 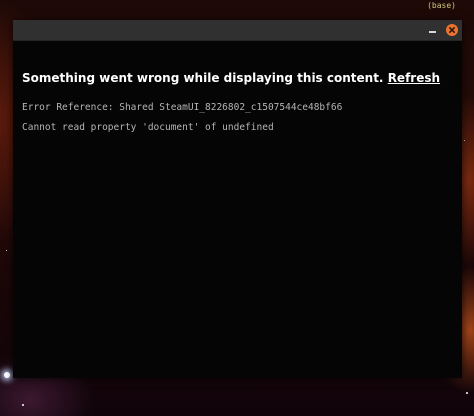 What do you see at coordinates (441, 5) in the screenshot?
I see `env-indicator: (base)` at bounding box center [441, 5].